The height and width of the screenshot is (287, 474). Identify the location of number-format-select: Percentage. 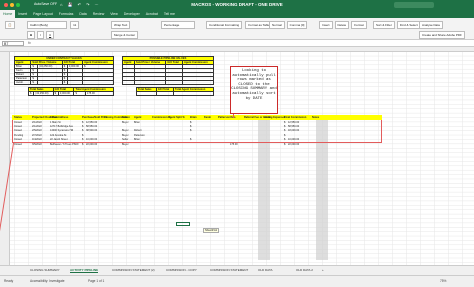
(178, 25).